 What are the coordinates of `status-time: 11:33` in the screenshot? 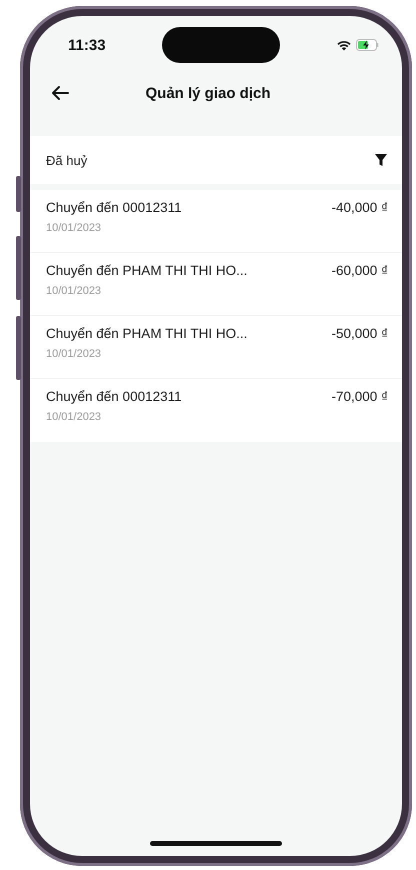 It's located at (87, 45).